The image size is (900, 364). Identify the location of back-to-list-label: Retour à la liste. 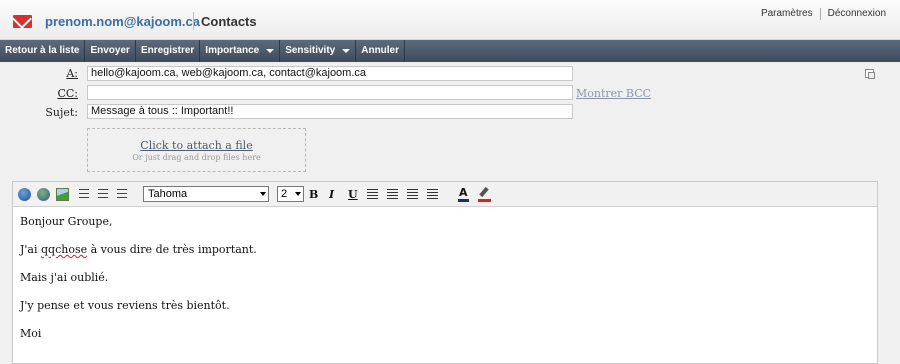
(42, 50).